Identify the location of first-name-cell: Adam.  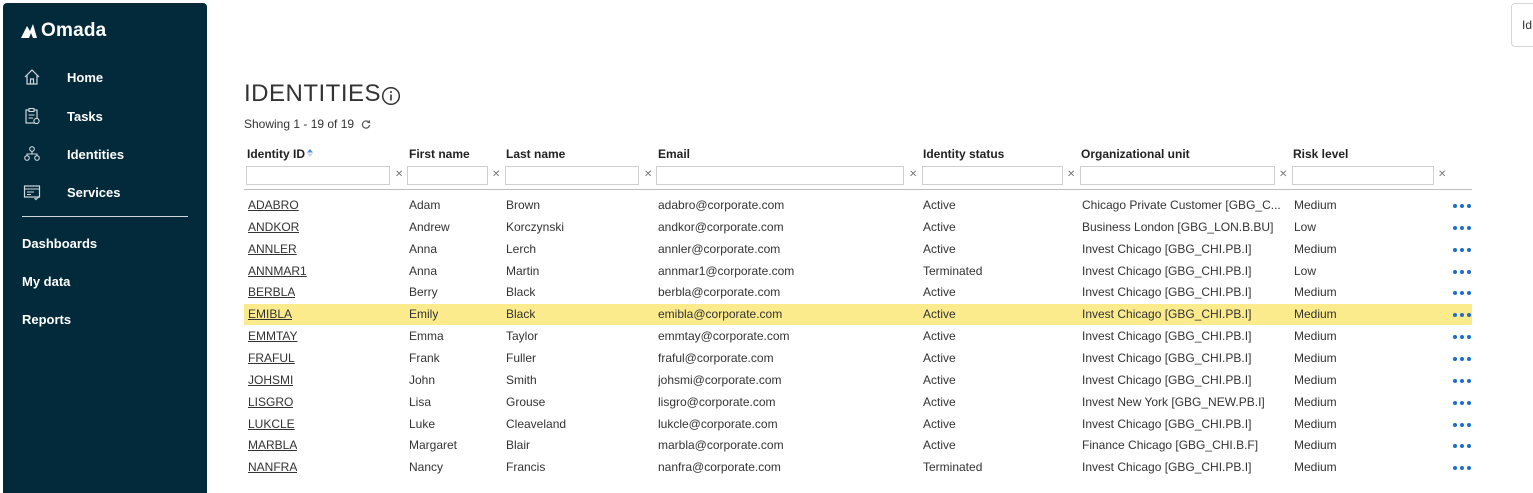
(425, 205).